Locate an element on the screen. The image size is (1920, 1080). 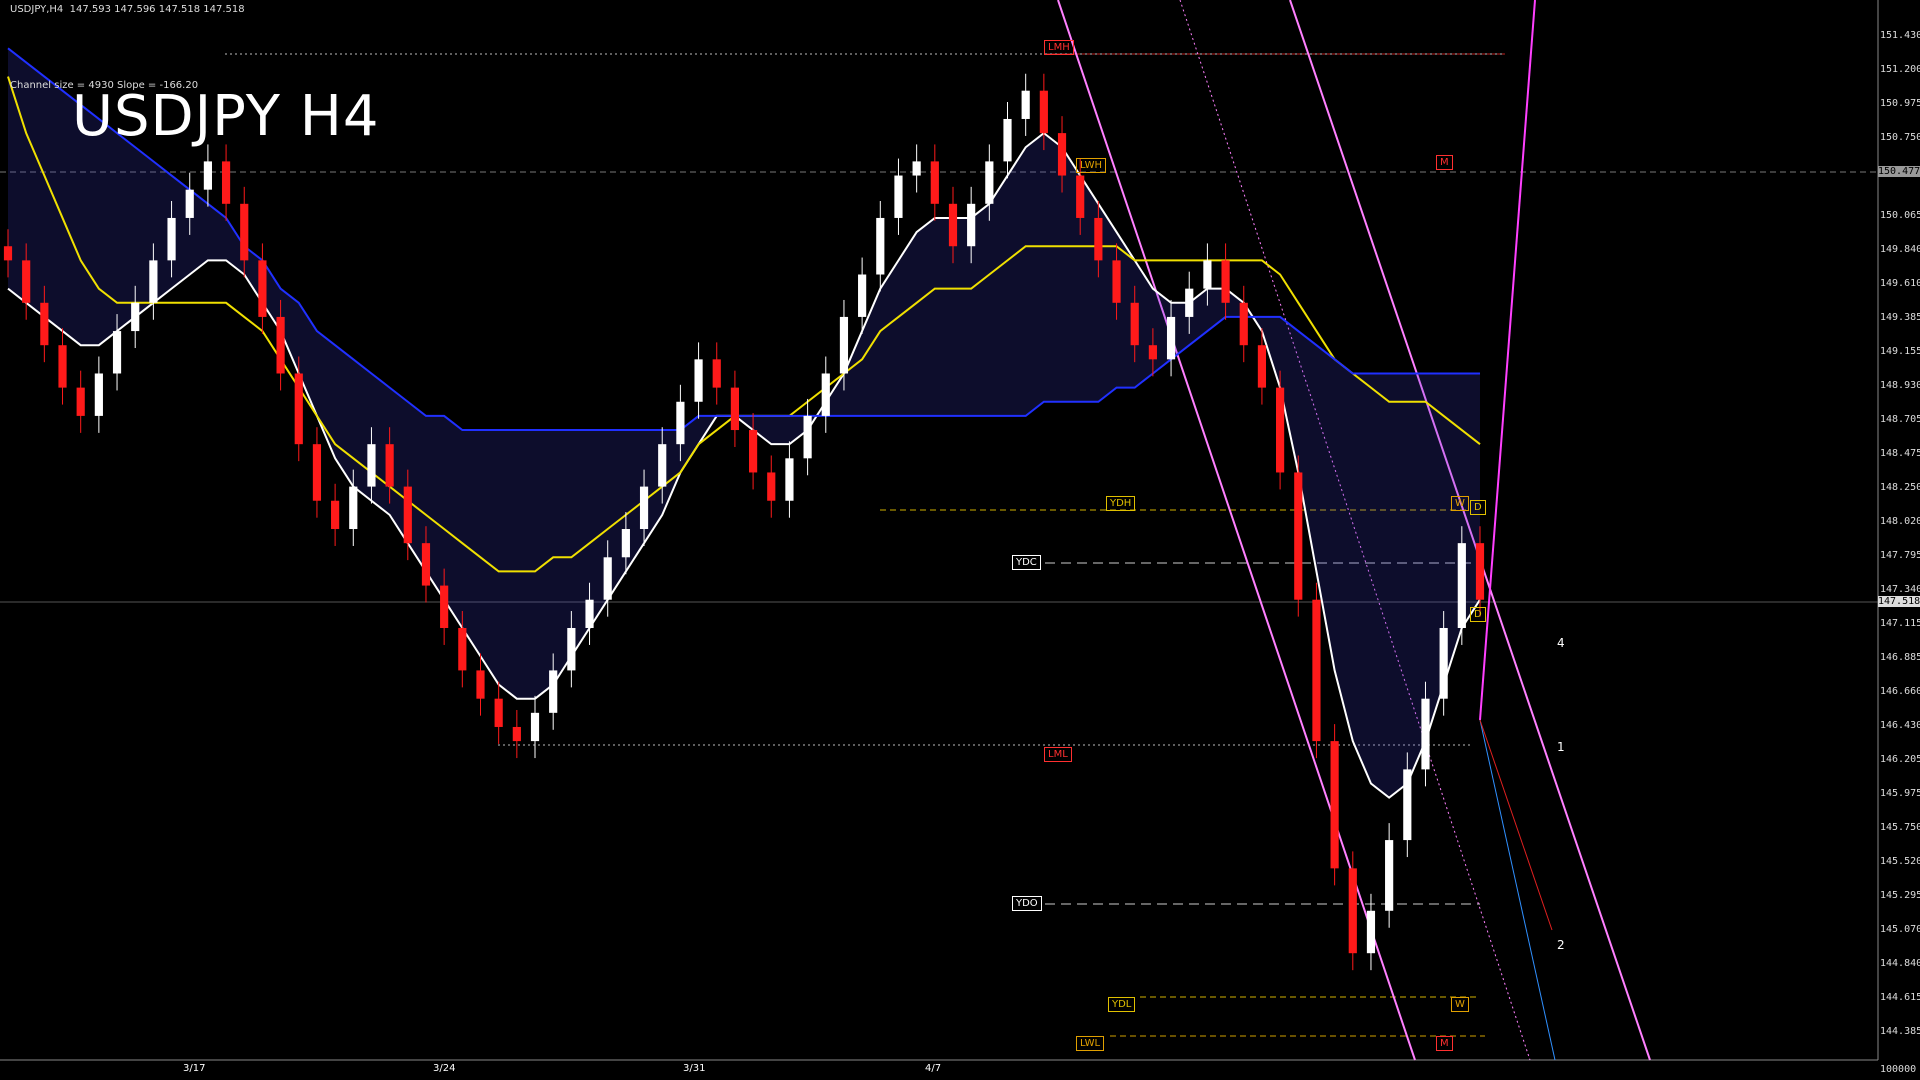
price-tick-label: 147.115 is located at coordinates (1900, 623).